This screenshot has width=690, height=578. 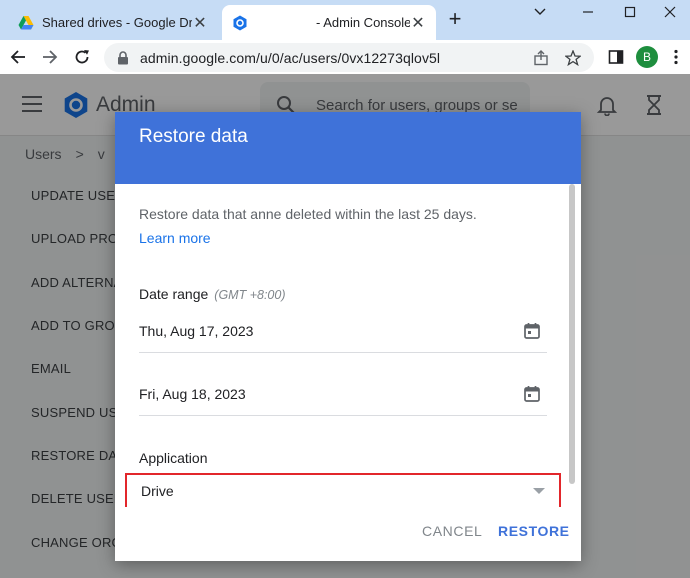 I want to click on new-tab-button: +, so click(x=455, y=19).